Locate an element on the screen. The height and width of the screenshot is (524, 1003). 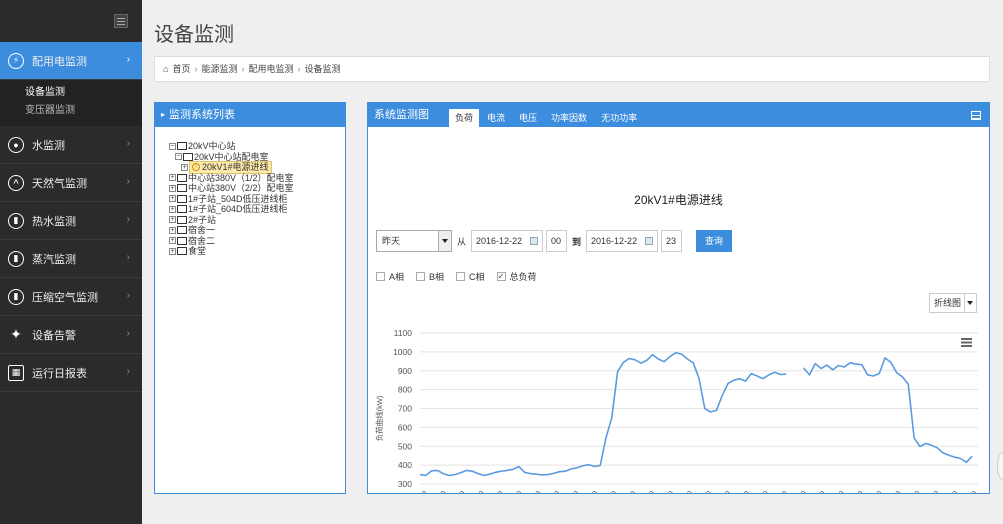
tree-node-label: 2#子站 is located at coordinates (202, 219).